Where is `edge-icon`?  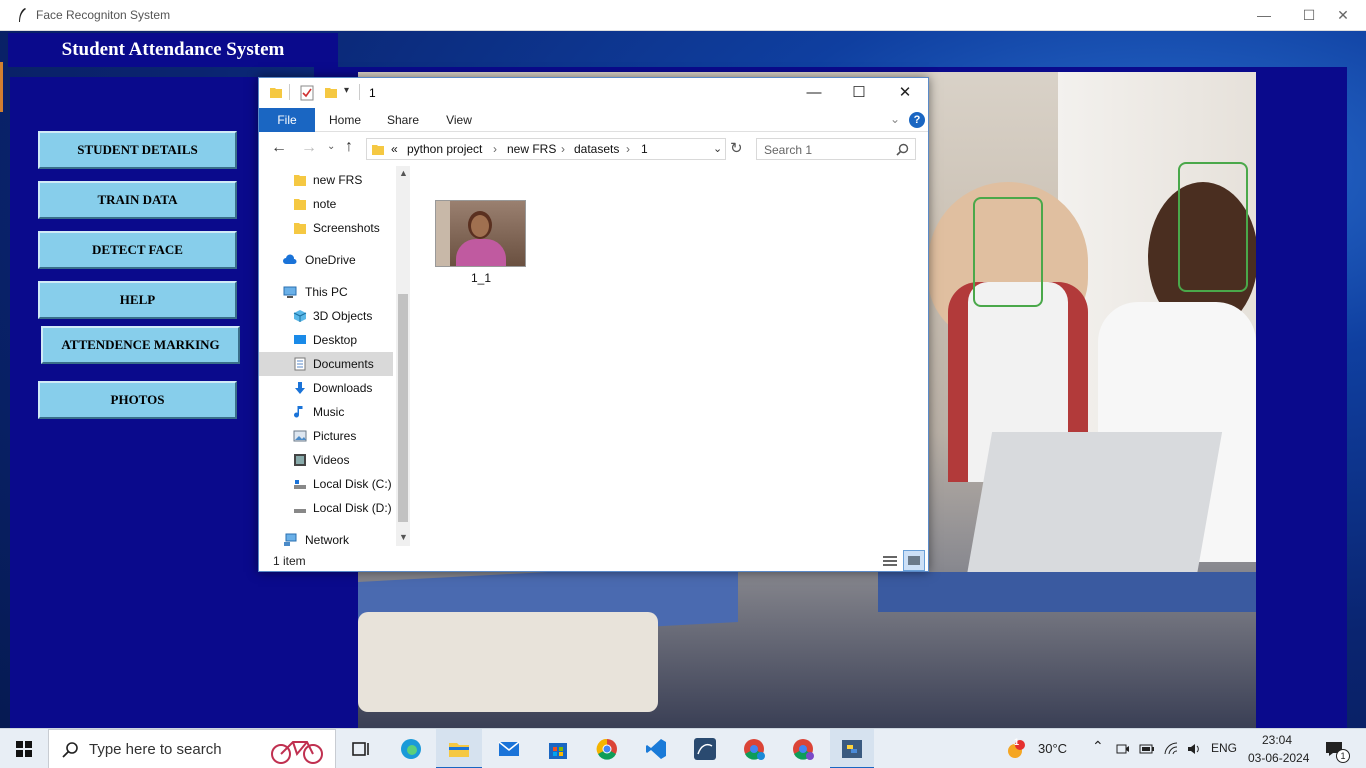 edge-icon is located at coordinates (411, 749).